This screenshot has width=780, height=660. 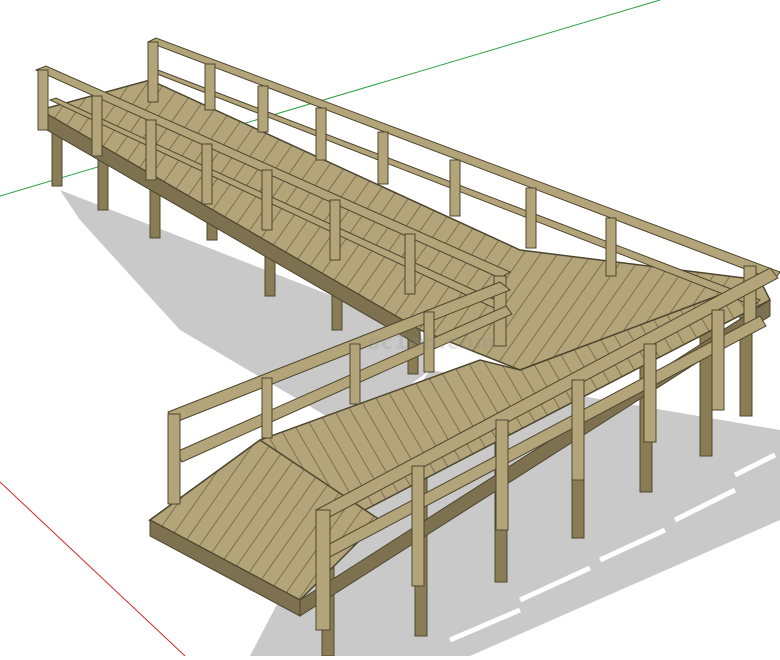 I want to click on red-axis-line, so click(x=93, y=569).